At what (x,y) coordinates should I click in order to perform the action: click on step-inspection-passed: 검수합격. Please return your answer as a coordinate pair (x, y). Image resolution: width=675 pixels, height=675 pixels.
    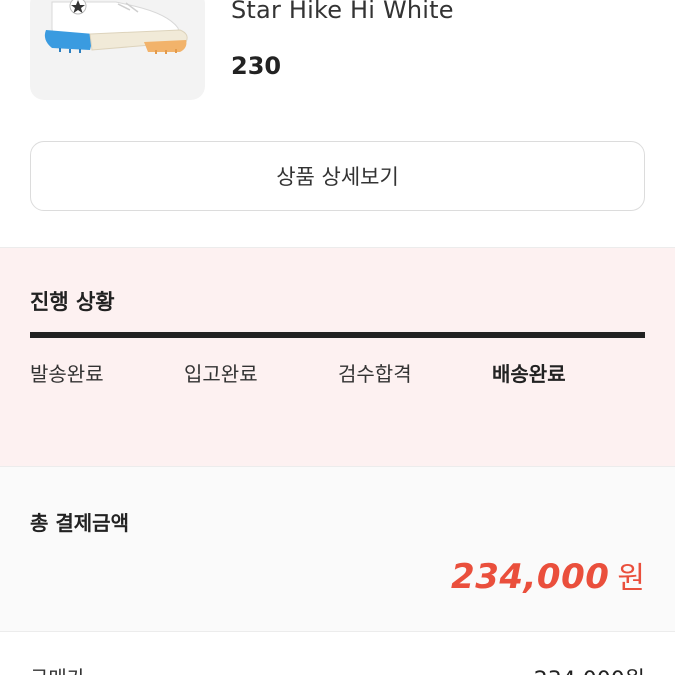
    Looking at the image, I should click on (375, 374).